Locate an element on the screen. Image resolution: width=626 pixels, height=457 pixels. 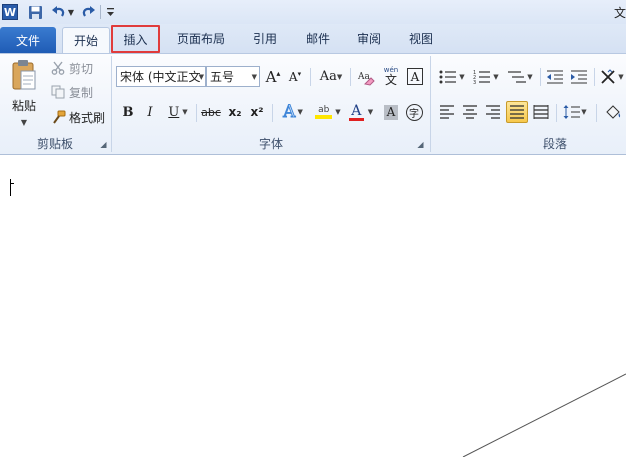
save-button is located at coordinates (35, 12).